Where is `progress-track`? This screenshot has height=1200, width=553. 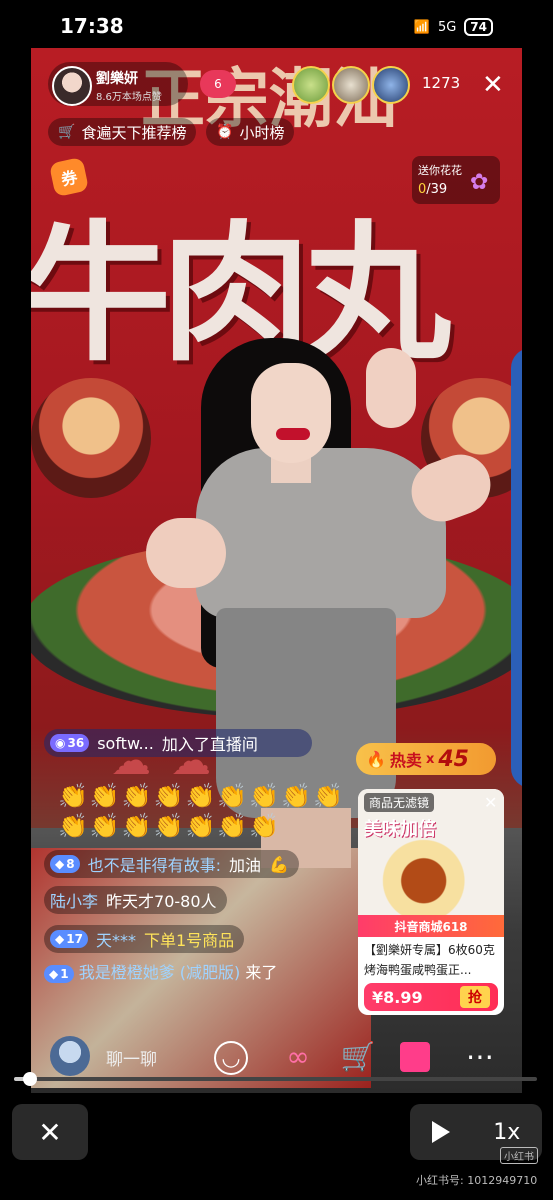
progress-track is located at coordinates (275, 1079).